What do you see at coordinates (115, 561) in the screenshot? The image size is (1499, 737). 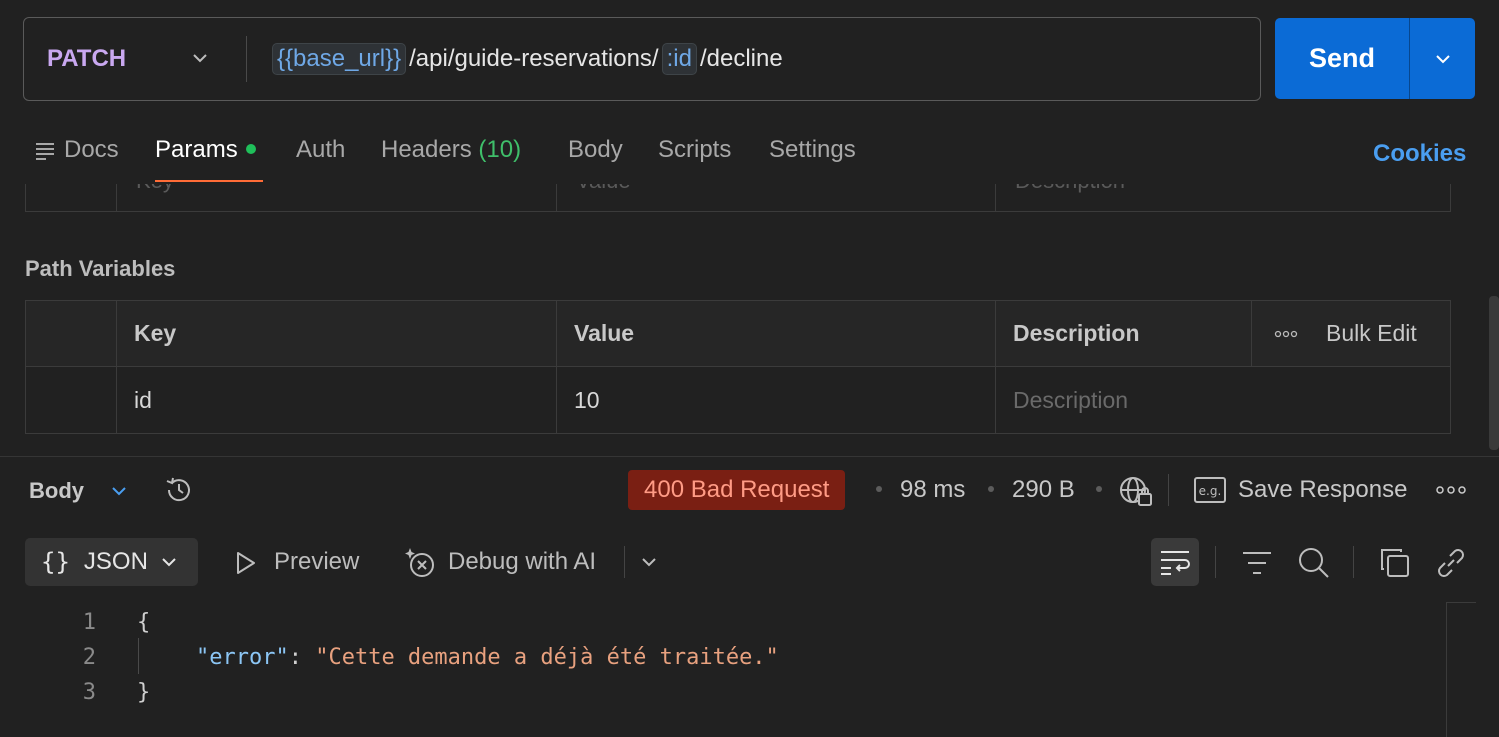 I see `format-label: JSON` at bounding box center [115, 561].